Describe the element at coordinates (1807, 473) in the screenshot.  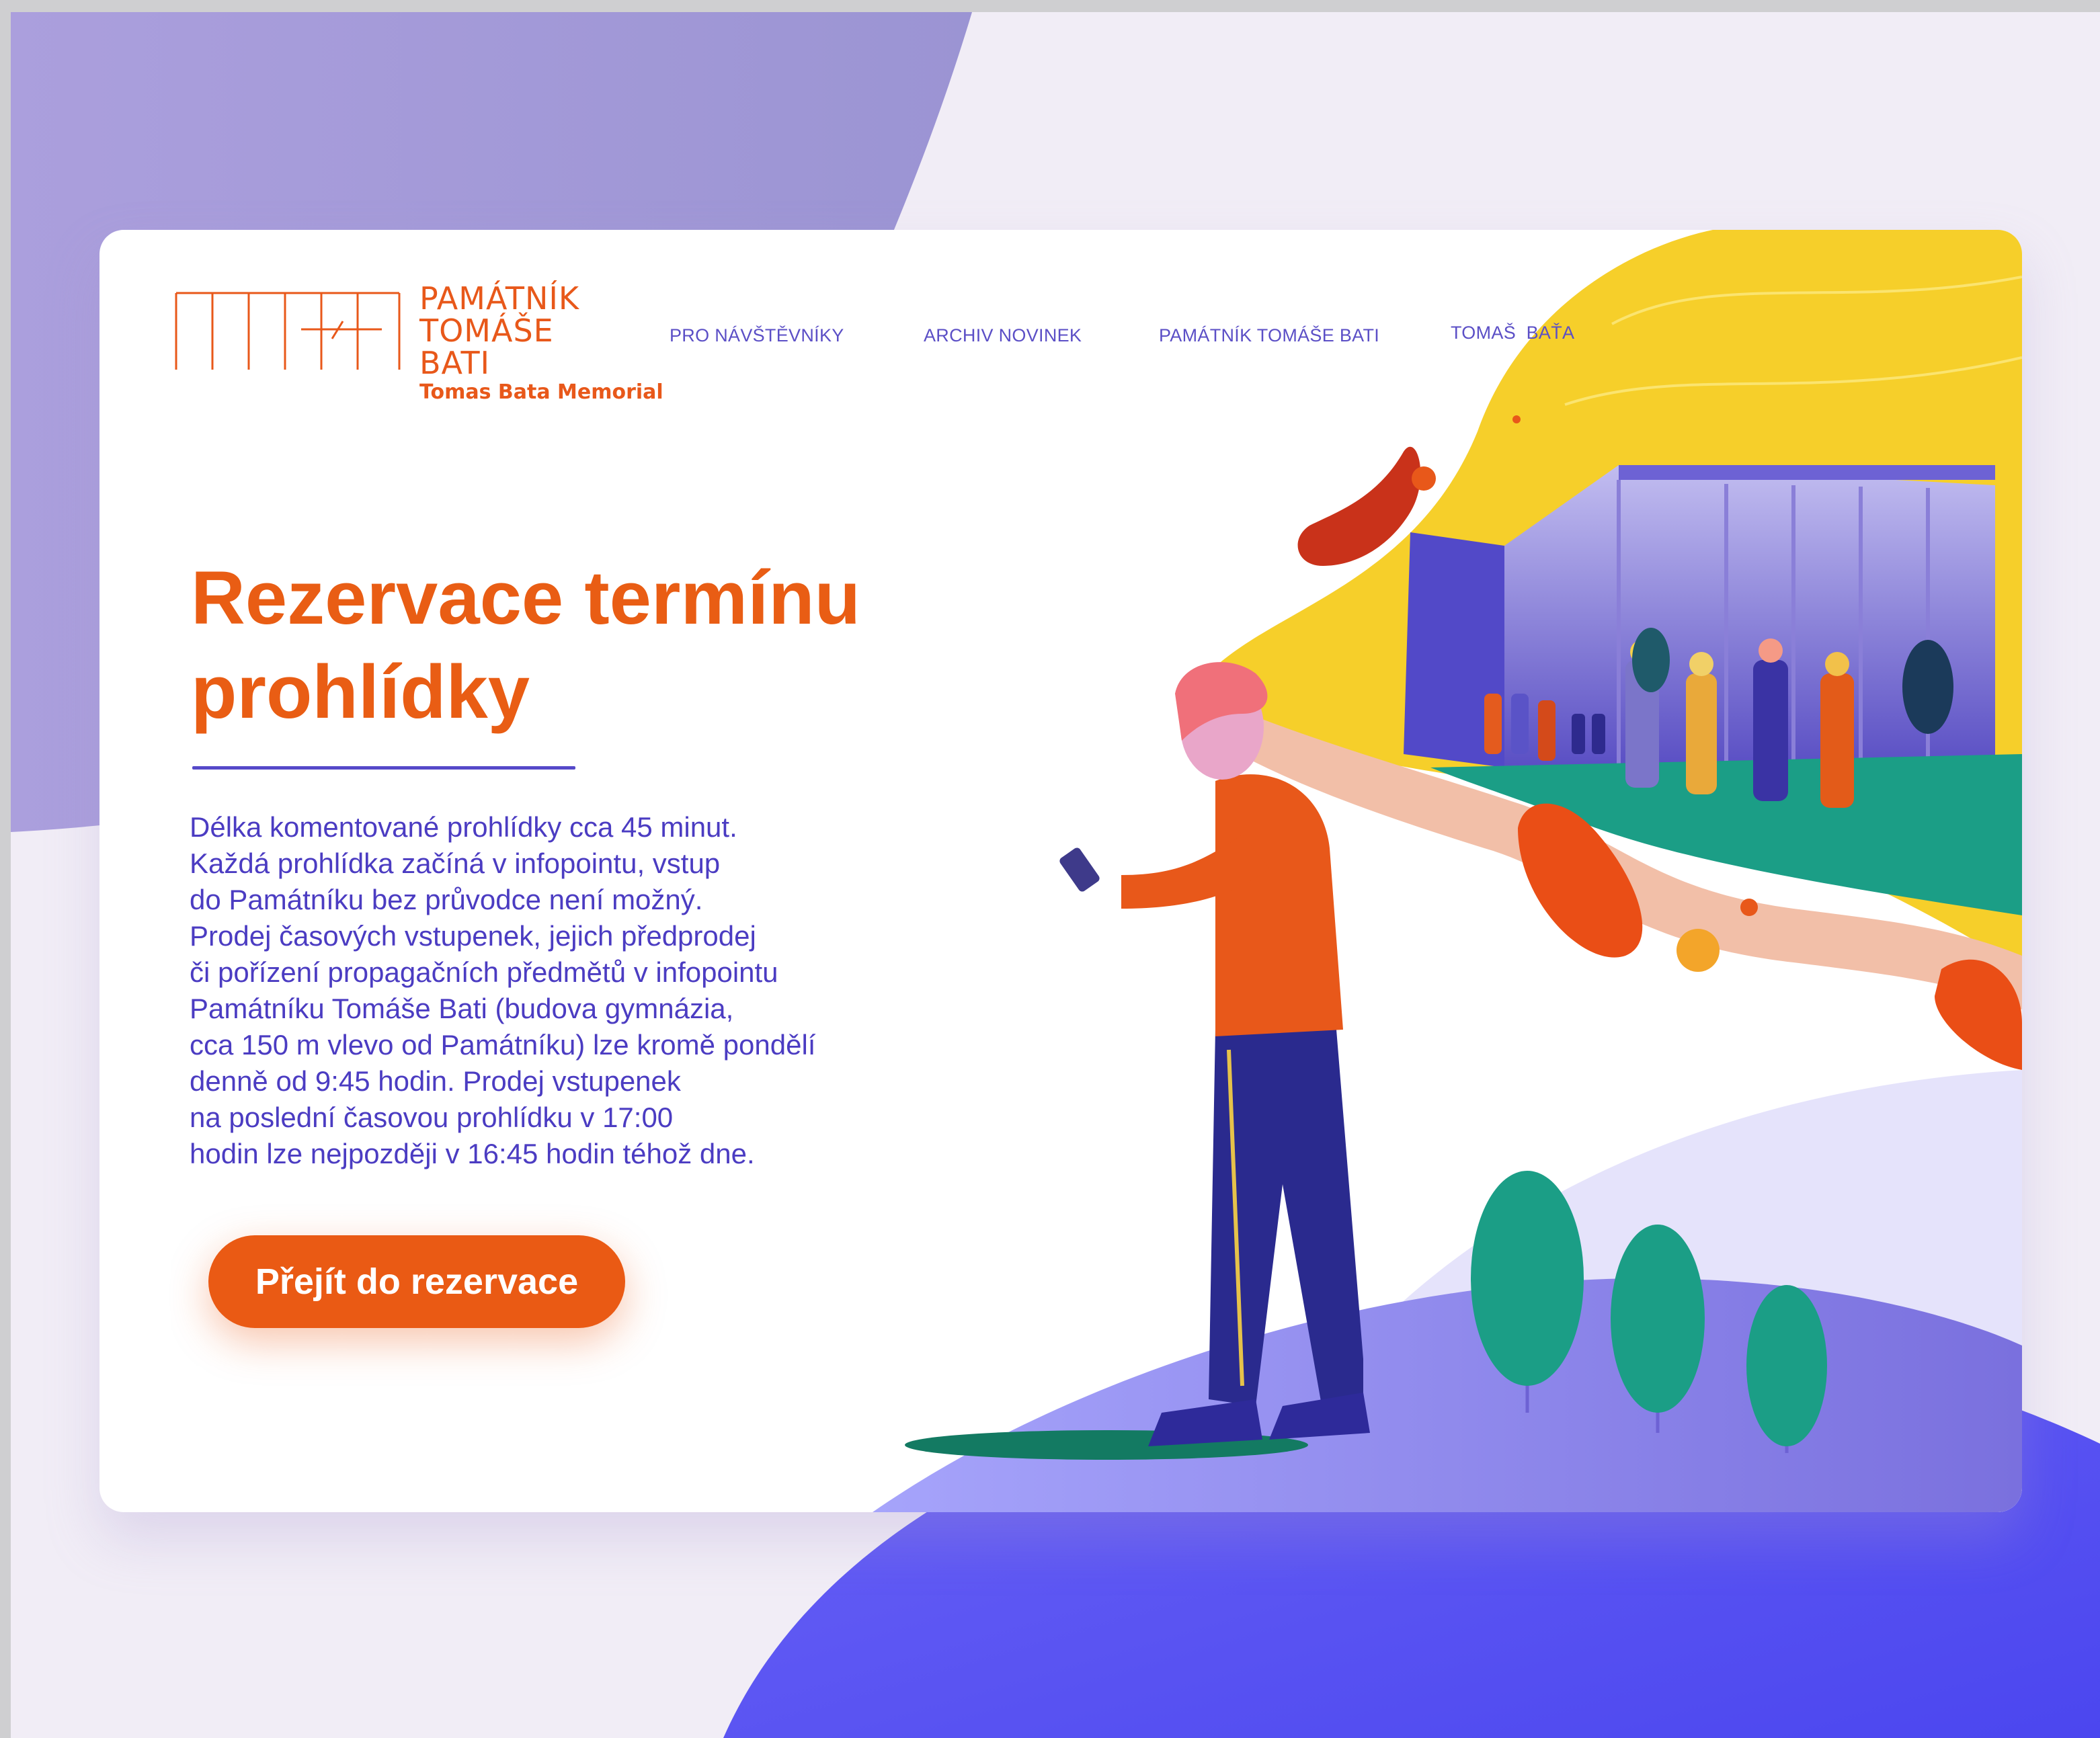
I see `building-roof` at that location.